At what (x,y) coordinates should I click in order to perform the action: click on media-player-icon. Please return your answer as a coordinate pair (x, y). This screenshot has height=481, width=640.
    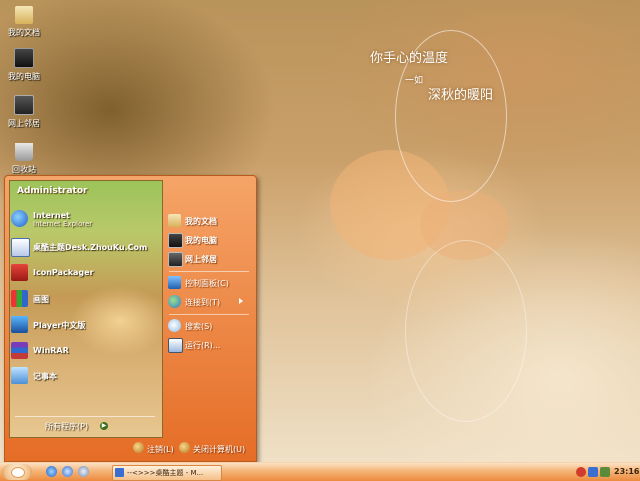
    Looking at the image, I should click on (19, 324).